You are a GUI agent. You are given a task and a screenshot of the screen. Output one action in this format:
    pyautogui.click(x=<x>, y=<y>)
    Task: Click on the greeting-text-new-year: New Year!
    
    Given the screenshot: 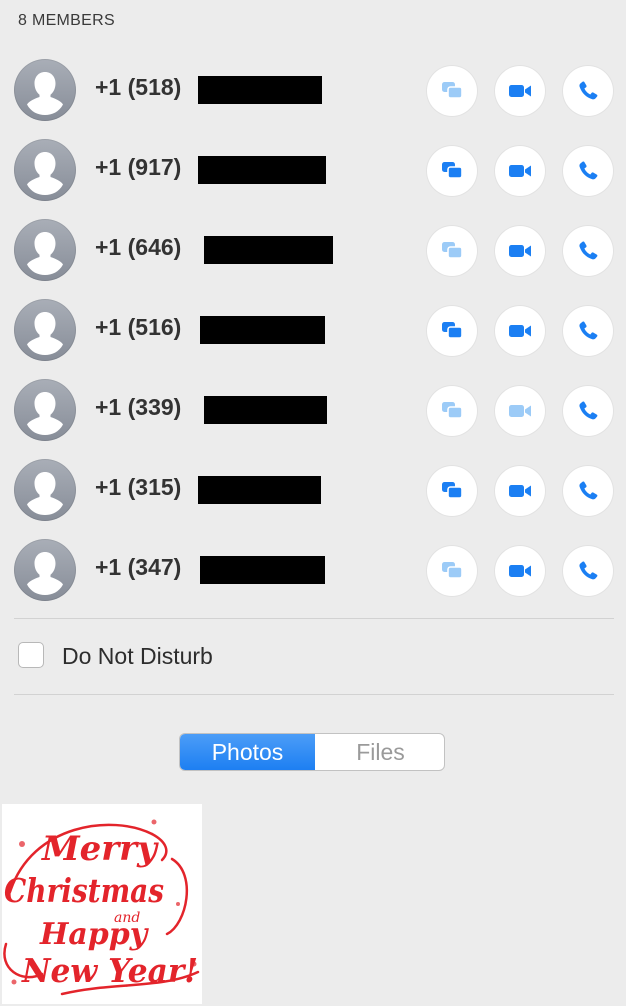 What is the action you would take?
    pyautogui.click(x=109, y=970)
    